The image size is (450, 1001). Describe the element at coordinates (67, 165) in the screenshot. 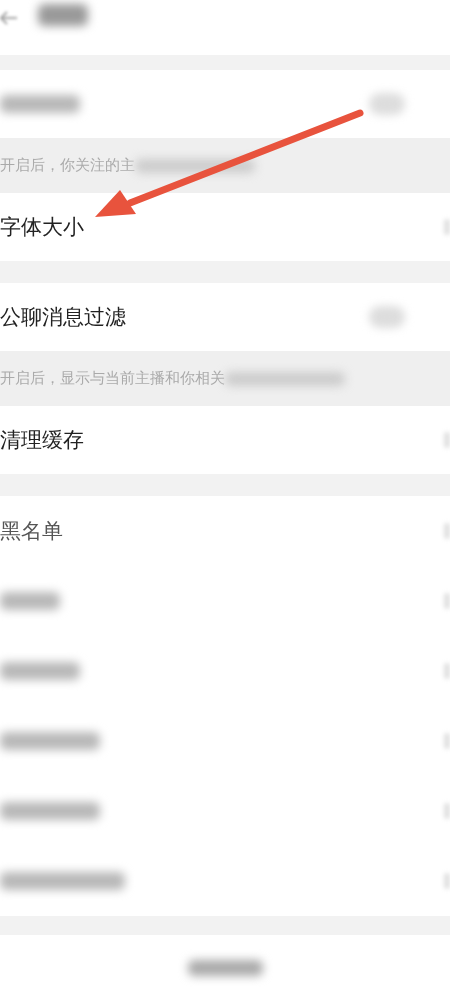

I see `hint-text: 开启后，你关注的主` at that location.